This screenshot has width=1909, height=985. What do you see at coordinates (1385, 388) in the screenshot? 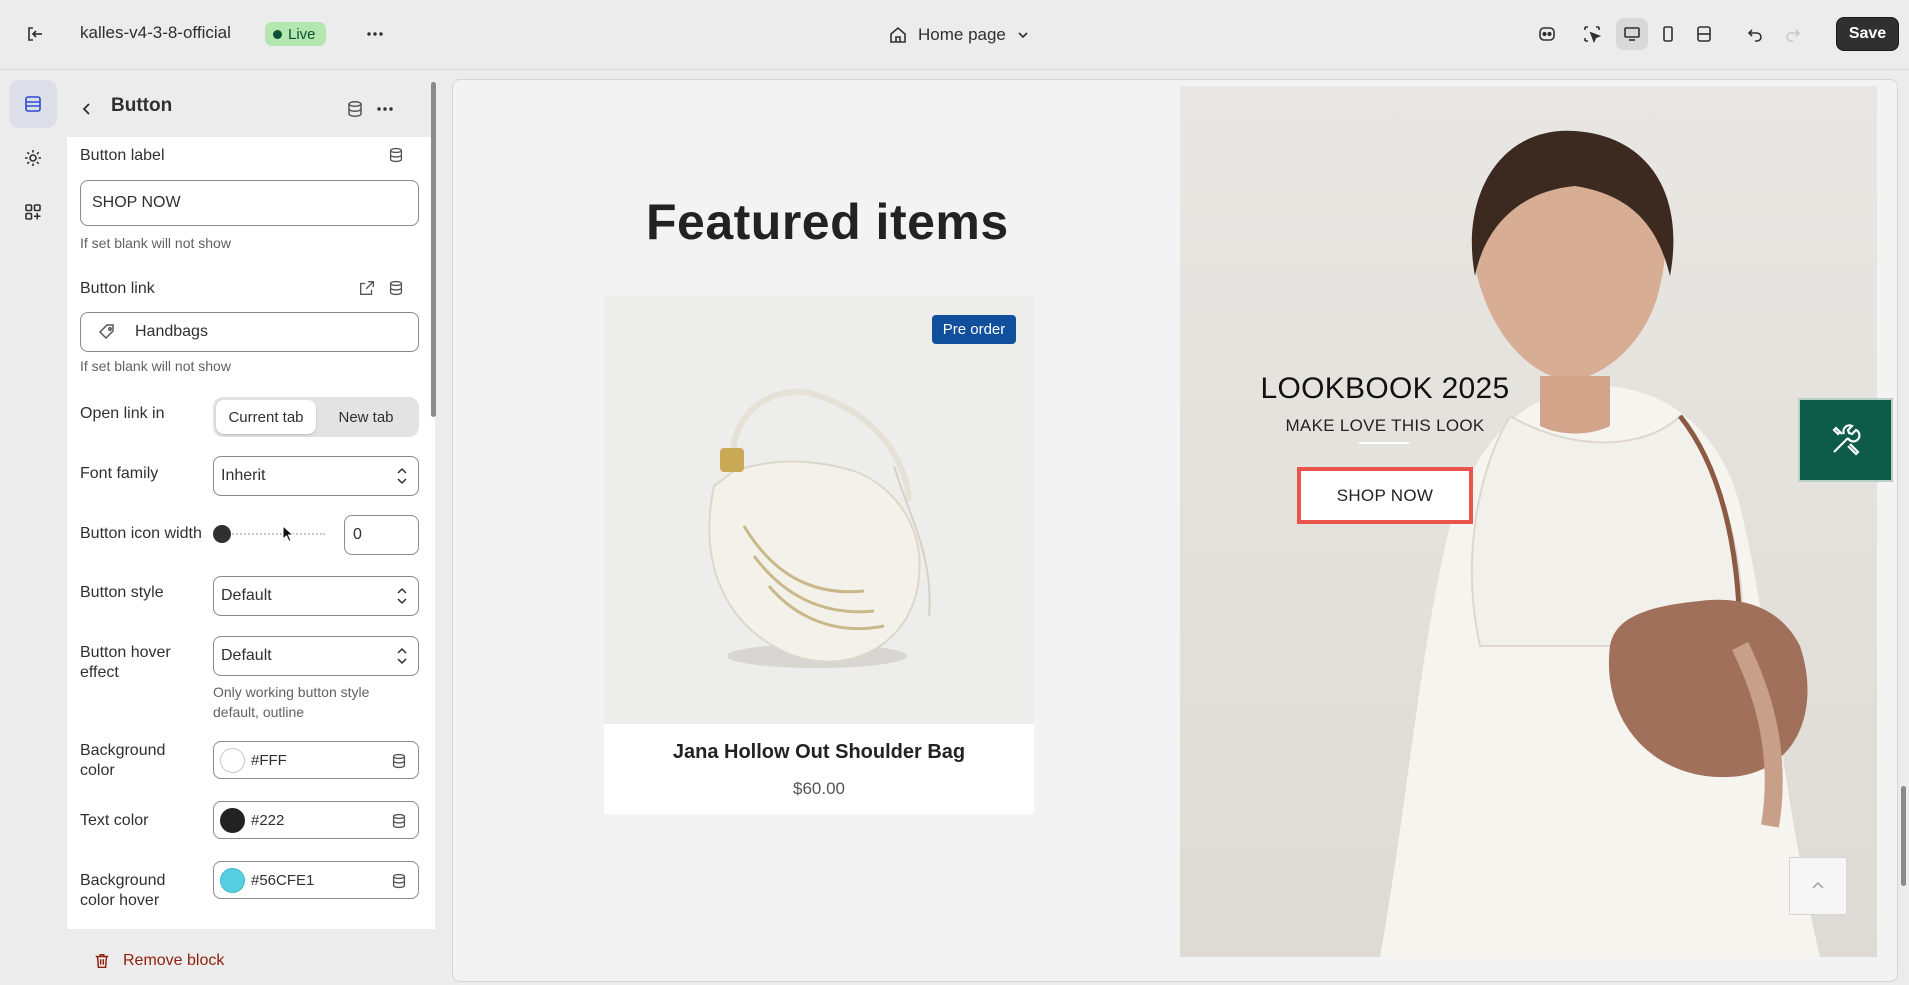
I see `lookbook-title: LOOKBOOK 2025` at bounding box center [1385, 388].